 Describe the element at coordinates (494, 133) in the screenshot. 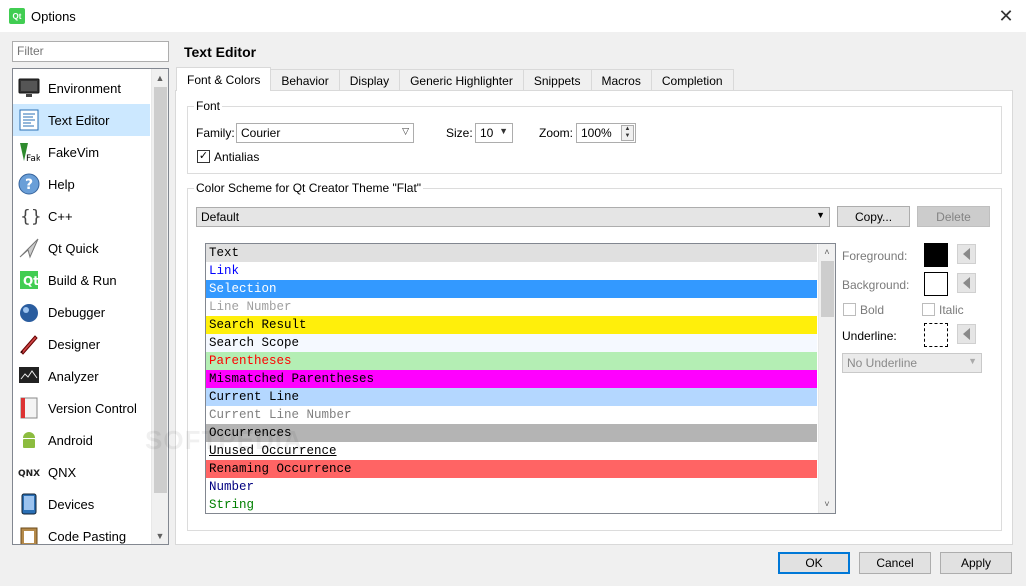

I see `size-combo: 10 ▼` at that location.